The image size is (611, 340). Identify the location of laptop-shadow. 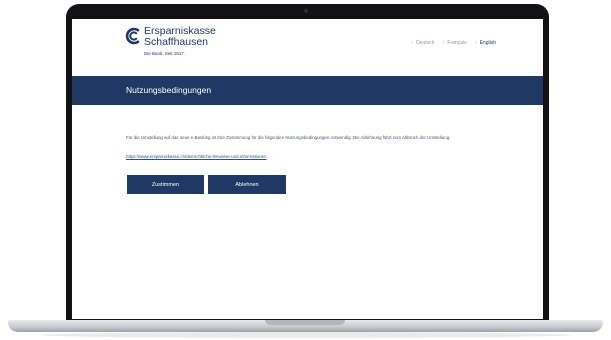
(305, 335).